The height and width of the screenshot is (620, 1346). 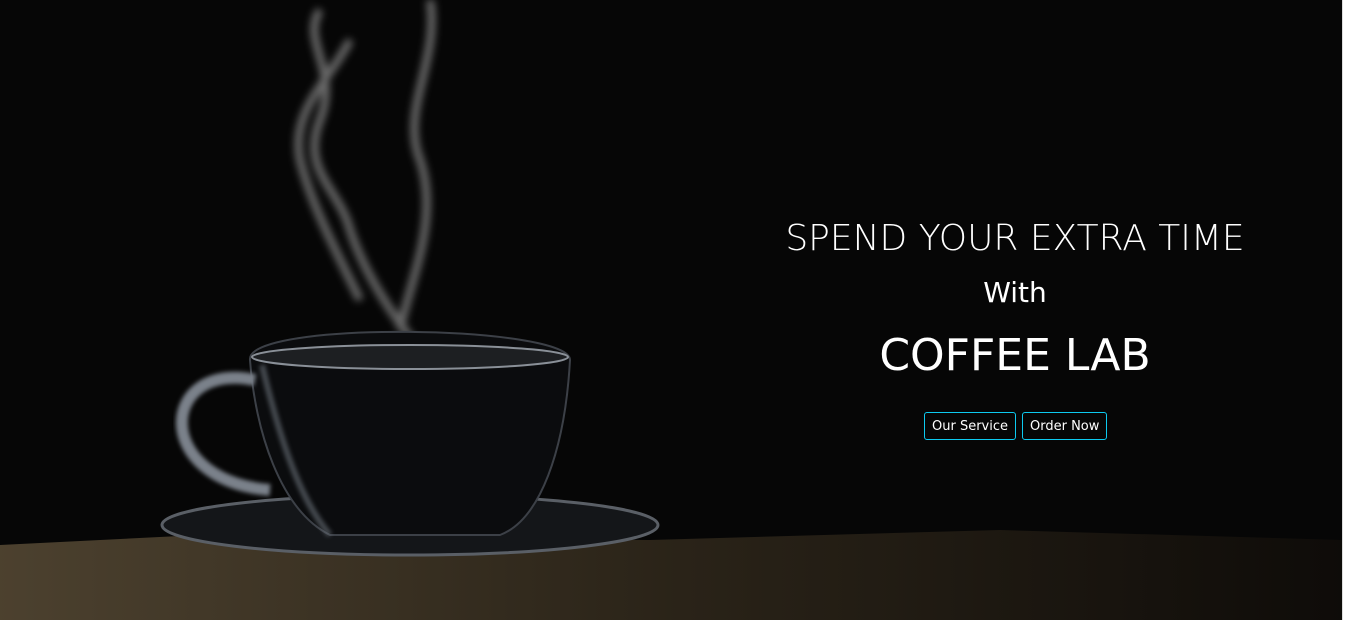 I want to click on hero-brand: COFFEE LAB, so click(x=1015, y=355).